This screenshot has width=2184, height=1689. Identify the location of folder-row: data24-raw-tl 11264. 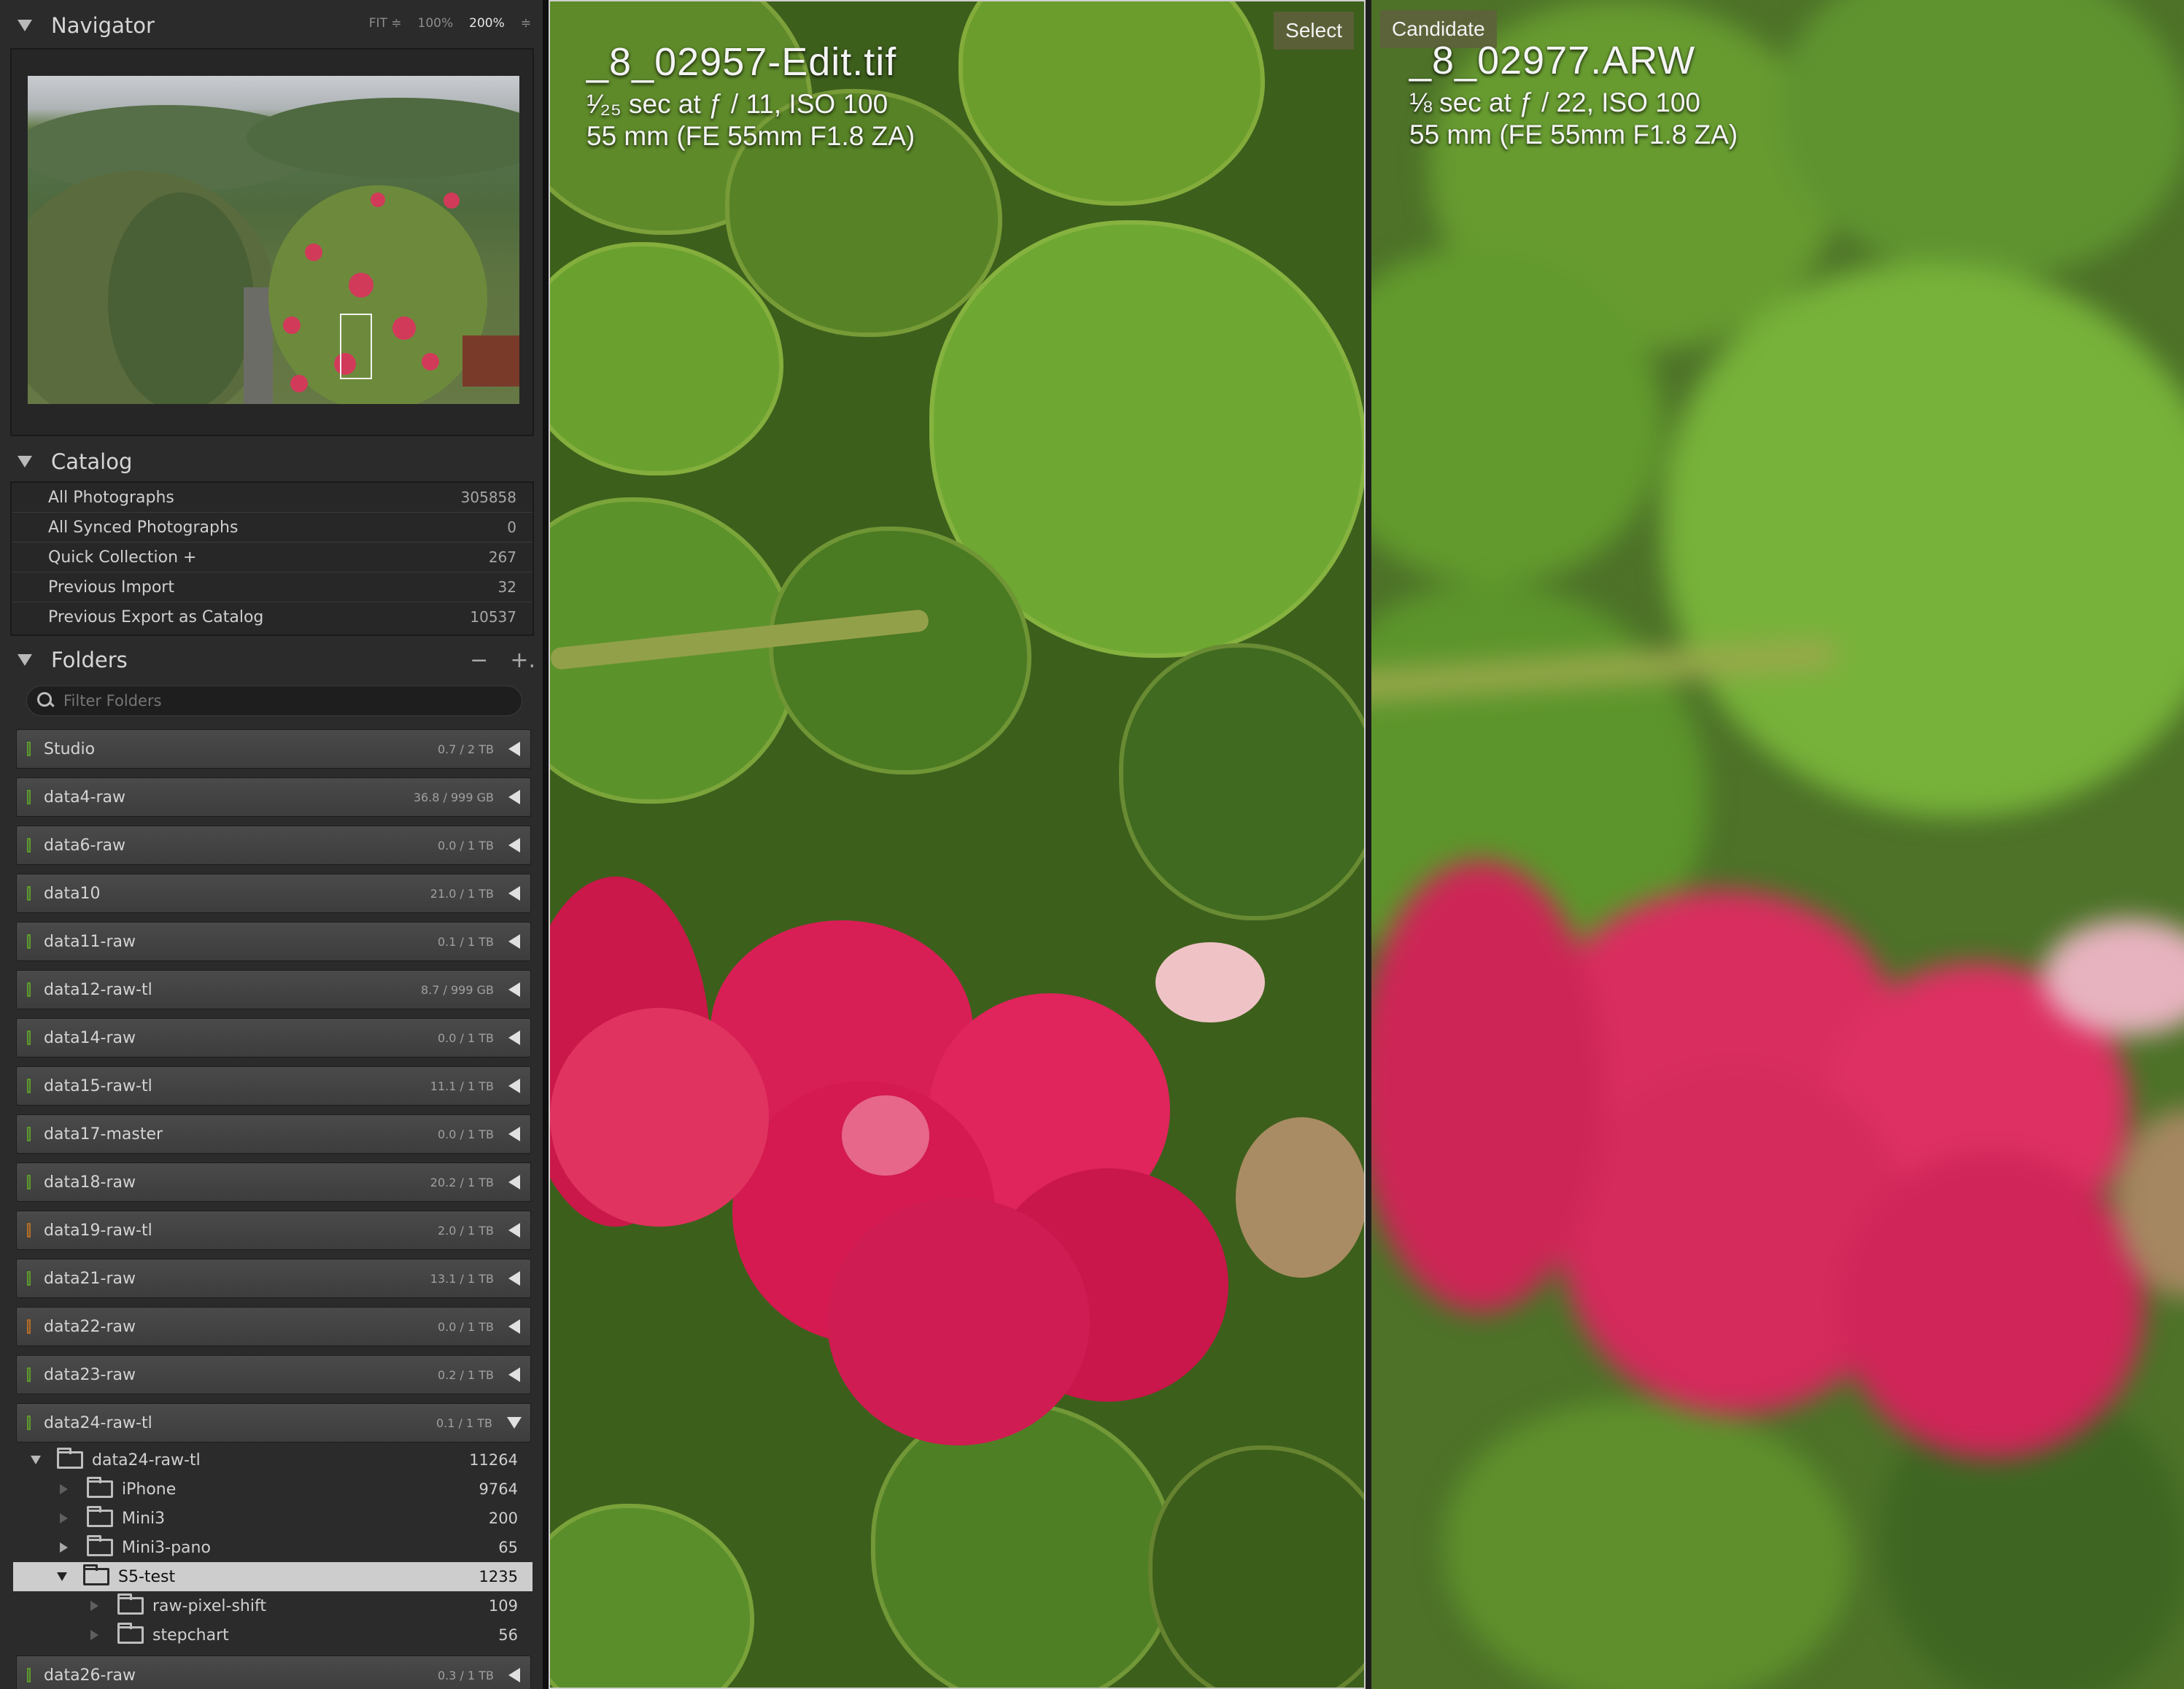
(273, 1460).